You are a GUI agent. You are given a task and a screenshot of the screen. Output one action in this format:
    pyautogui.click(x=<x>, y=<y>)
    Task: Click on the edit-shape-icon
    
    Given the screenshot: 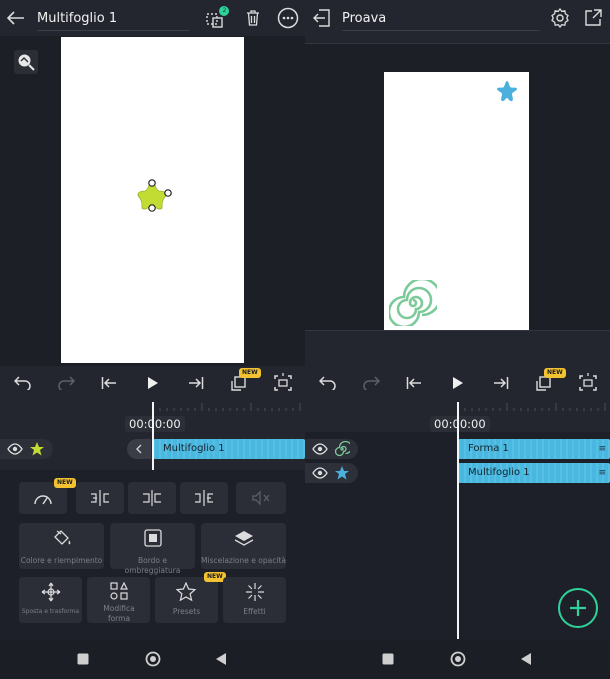 What is the action you would take?
    pyautogui.click(x=119, y=591)
    